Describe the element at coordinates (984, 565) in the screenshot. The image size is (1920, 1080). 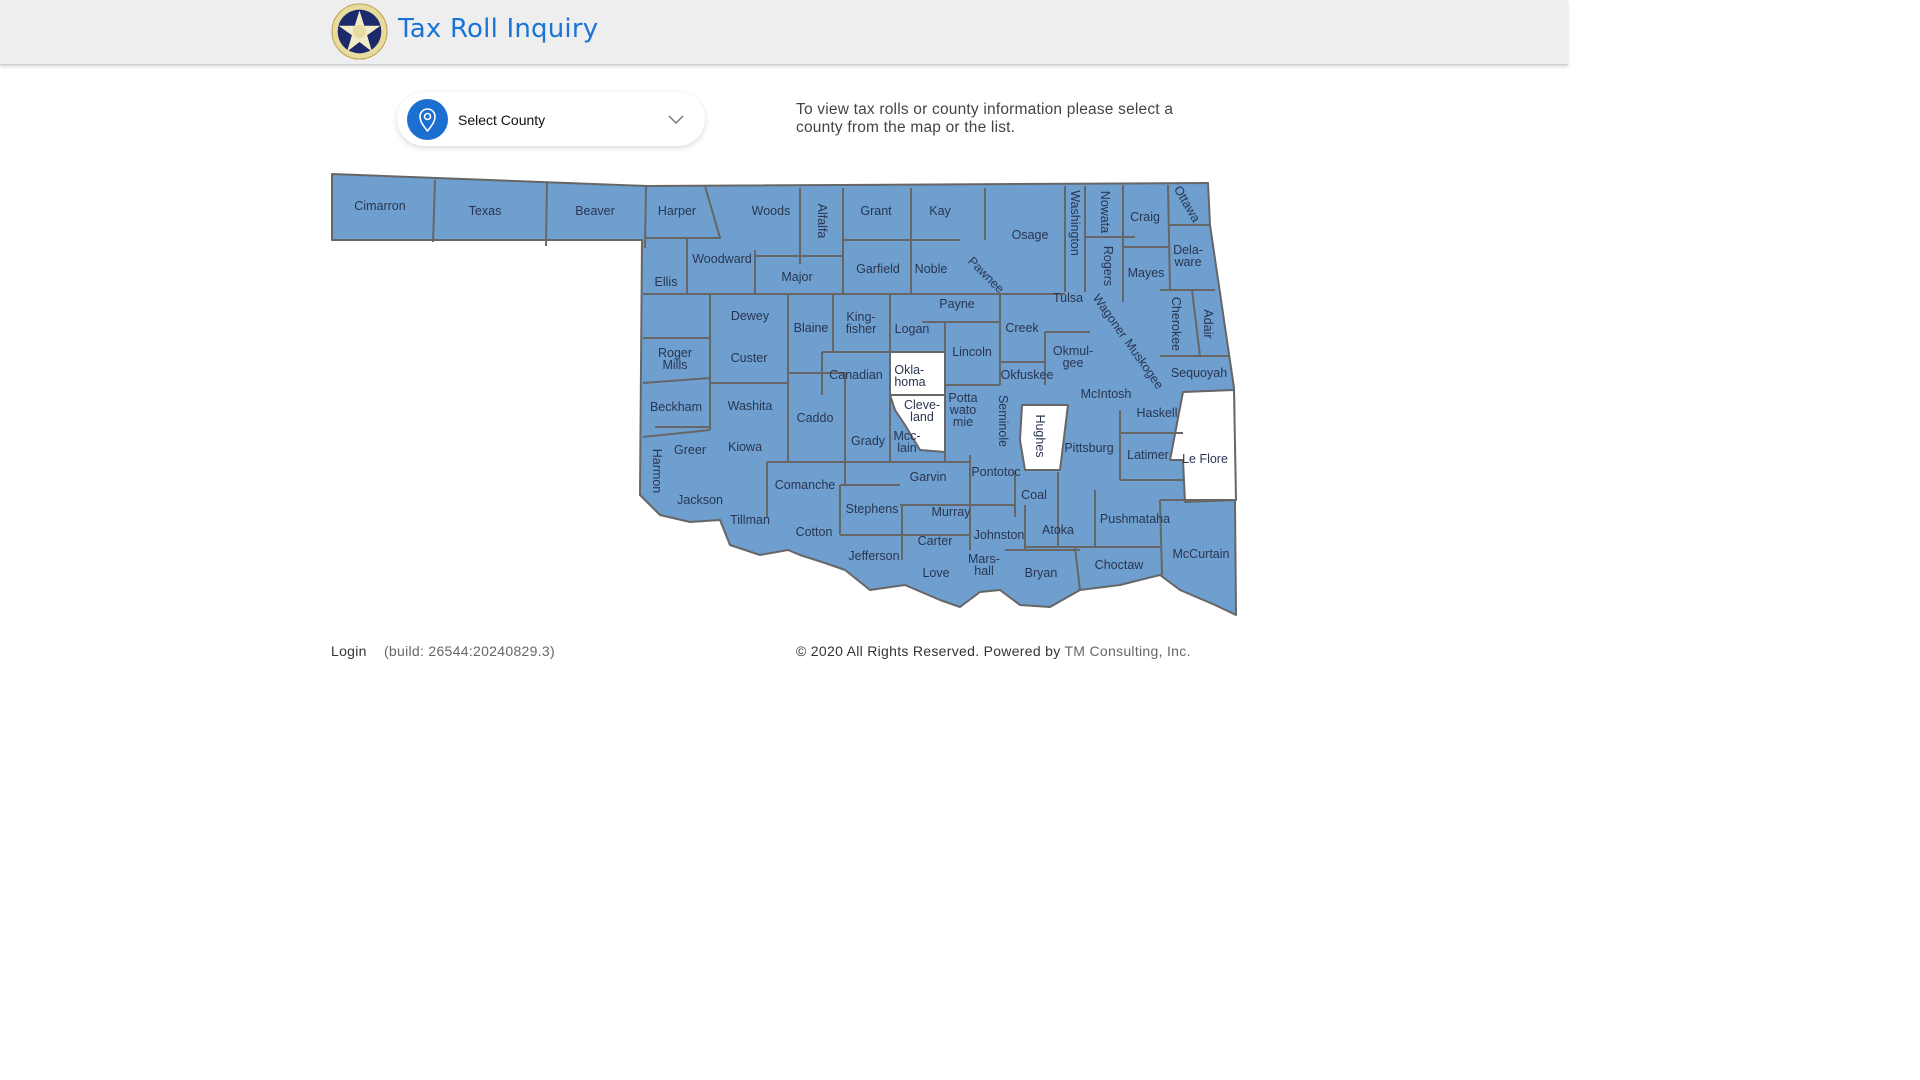
I see `county-label: Mars- hall` at that location.